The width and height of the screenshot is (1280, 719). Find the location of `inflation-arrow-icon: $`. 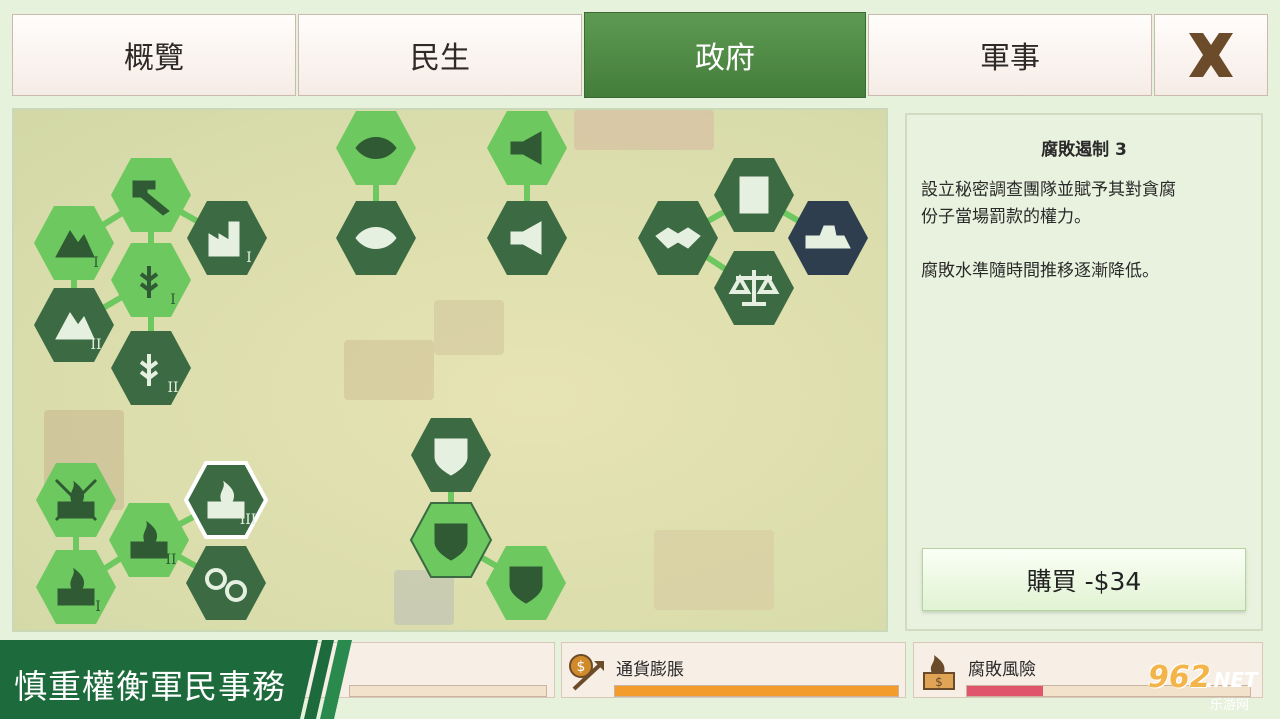

inflation-arrow-icon: $ is located at coordinates (586, 672).